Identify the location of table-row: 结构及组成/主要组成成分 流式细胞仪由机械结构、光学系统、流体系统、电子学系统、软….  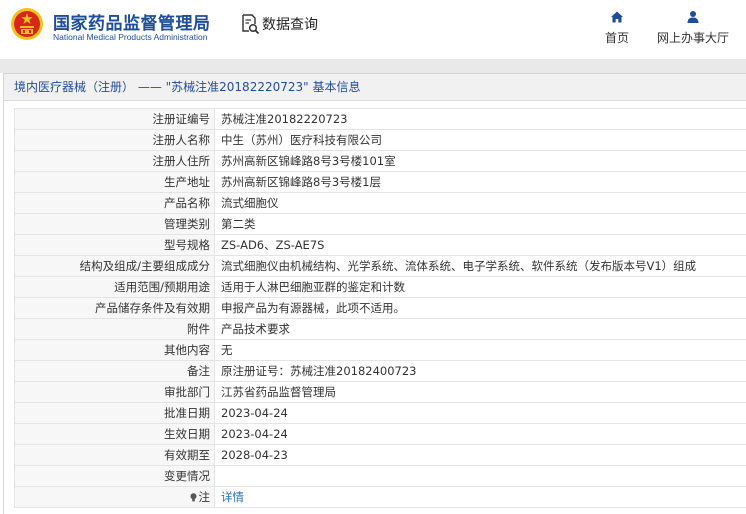
(380, 266).